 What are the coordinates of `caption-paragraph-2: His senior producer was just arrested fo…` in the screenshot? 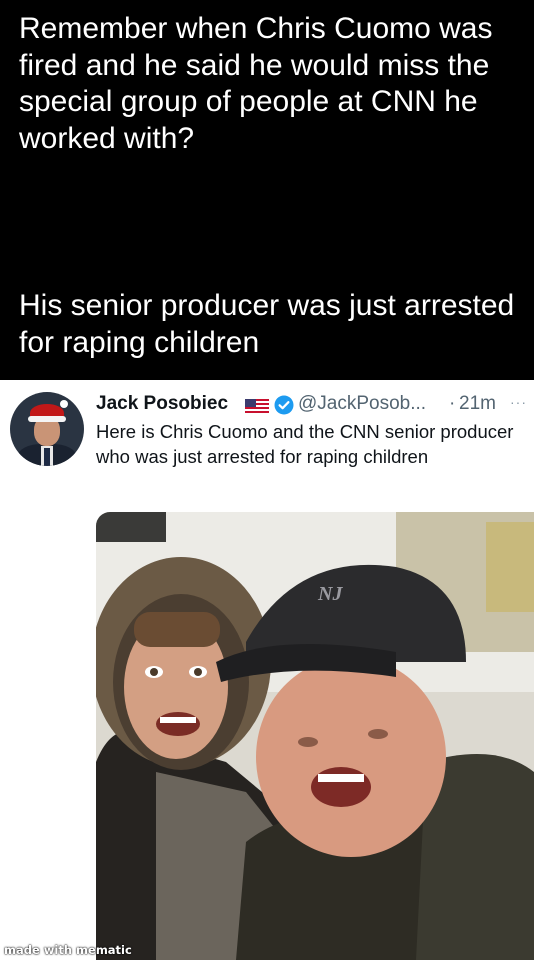 It's located at (267, 324).